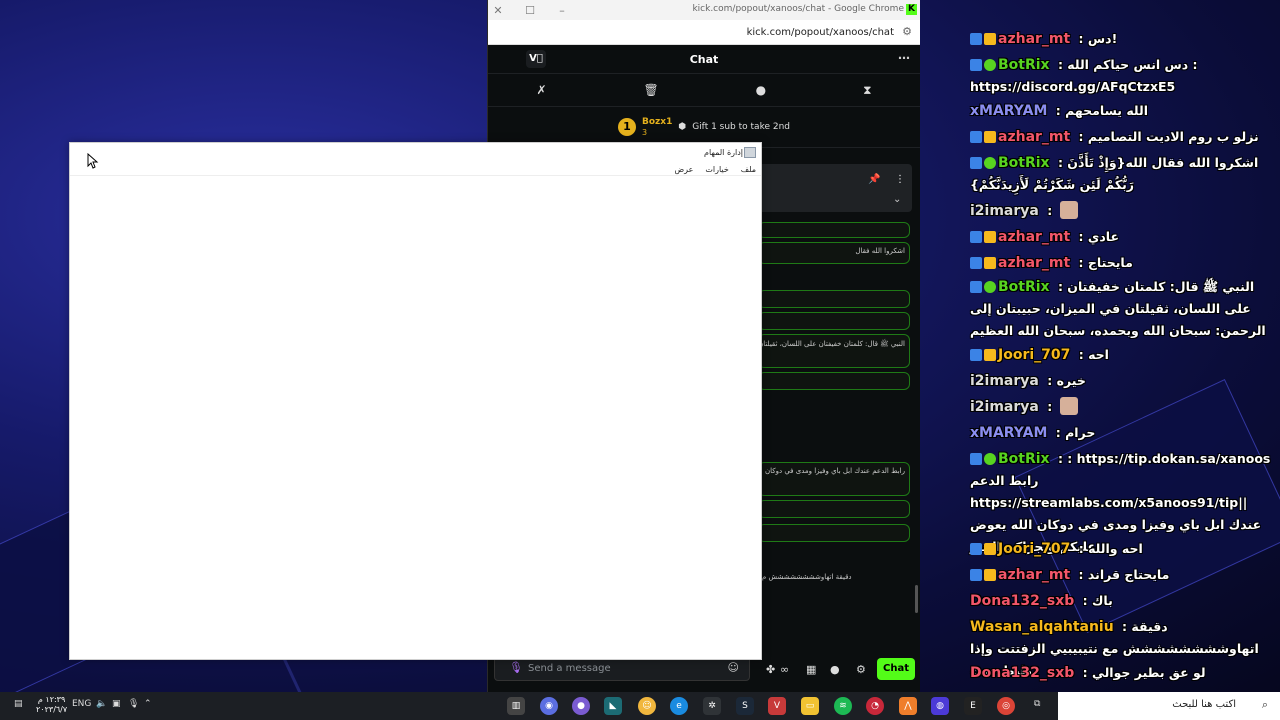  What do you see at coordinates (834, 253) in the screenshot?
I see `chat-message-bubble: اشكروا الله فقال` at bounding box center [834, 253].